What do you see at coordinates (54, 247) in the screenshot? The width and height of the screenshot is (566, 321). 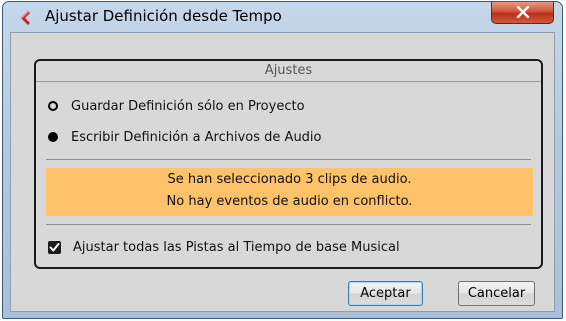 I see `checkbox-checked-icon` at bounding box center [54, 247].